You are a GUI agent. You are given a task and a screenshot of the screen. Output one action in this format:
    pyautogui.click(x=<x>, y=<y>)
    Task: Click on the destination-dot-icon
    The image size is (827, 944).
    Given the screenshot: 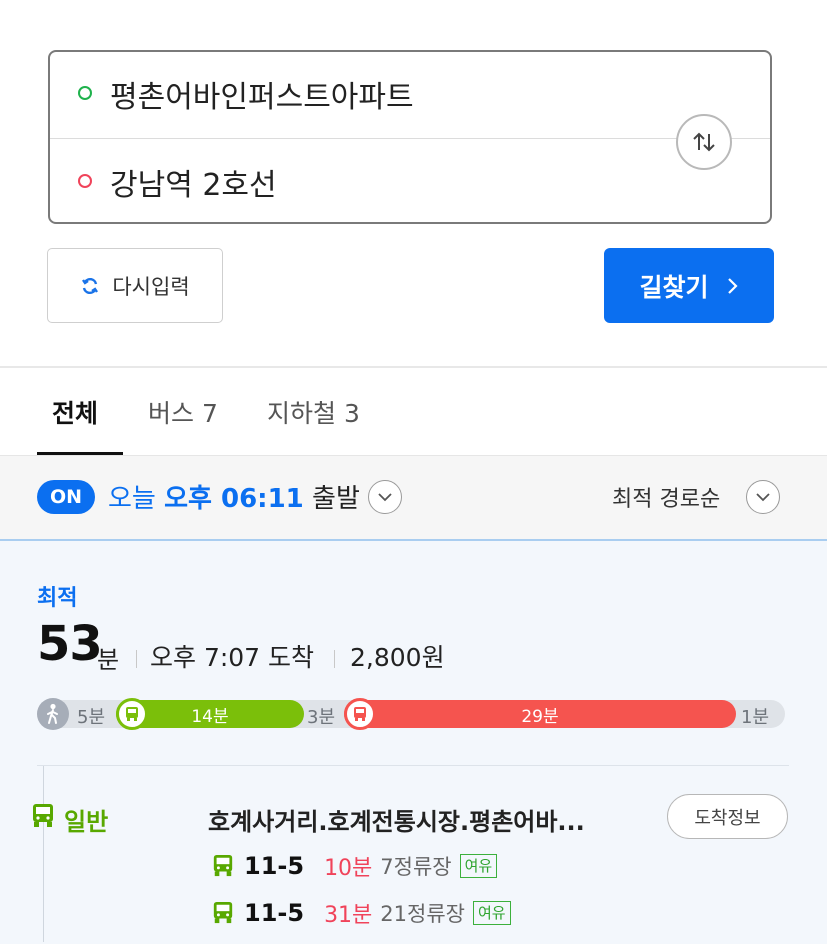 What is the action you would take?
    pyautogui.click(x=85, y=181)
    